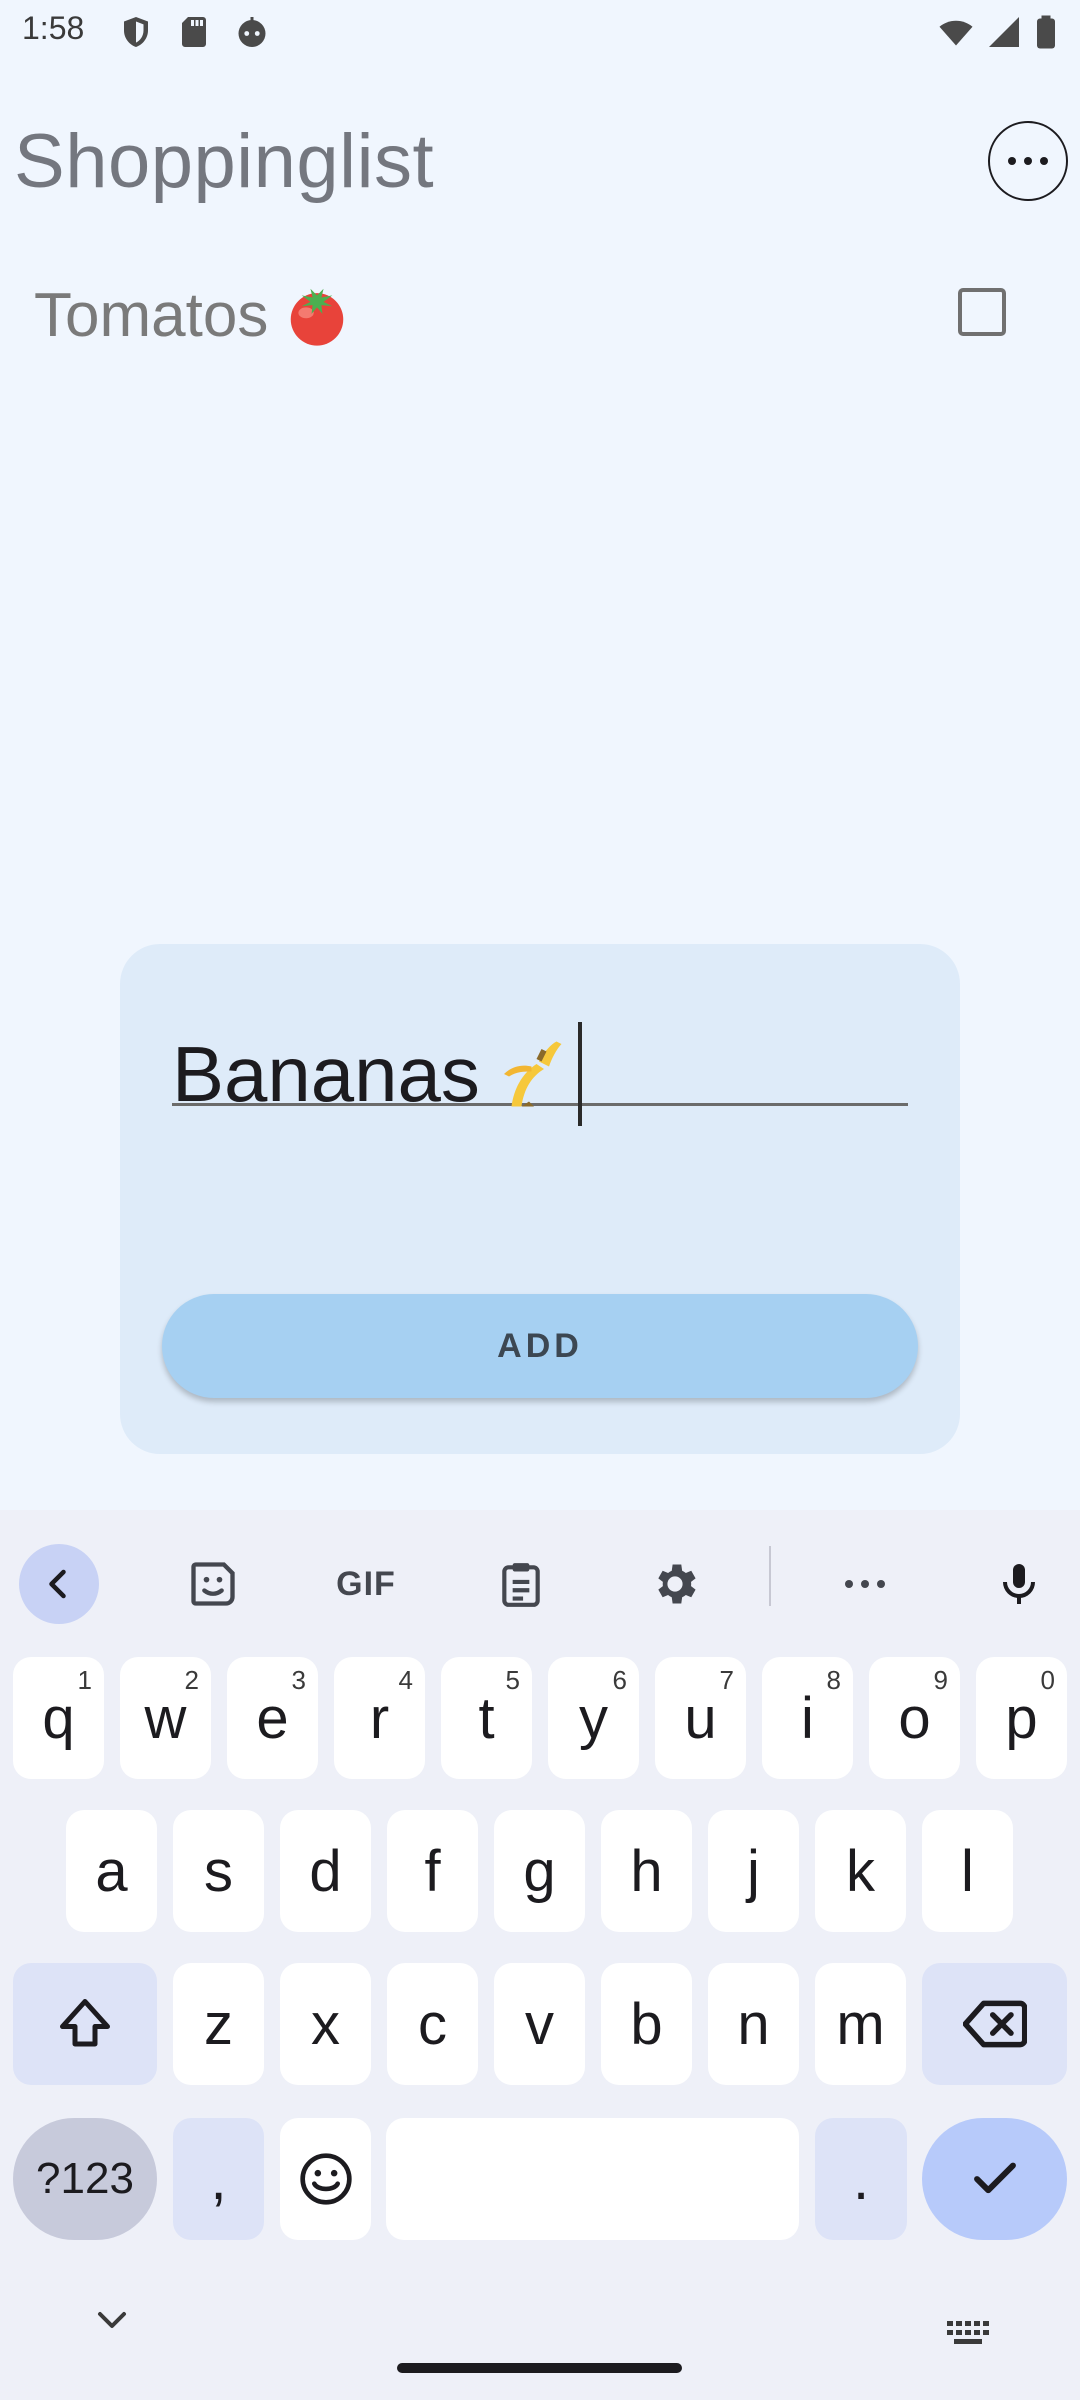 This screenshot has width=1080, height=2400. I want to click on key-hint: 6, so click(619, 1680).